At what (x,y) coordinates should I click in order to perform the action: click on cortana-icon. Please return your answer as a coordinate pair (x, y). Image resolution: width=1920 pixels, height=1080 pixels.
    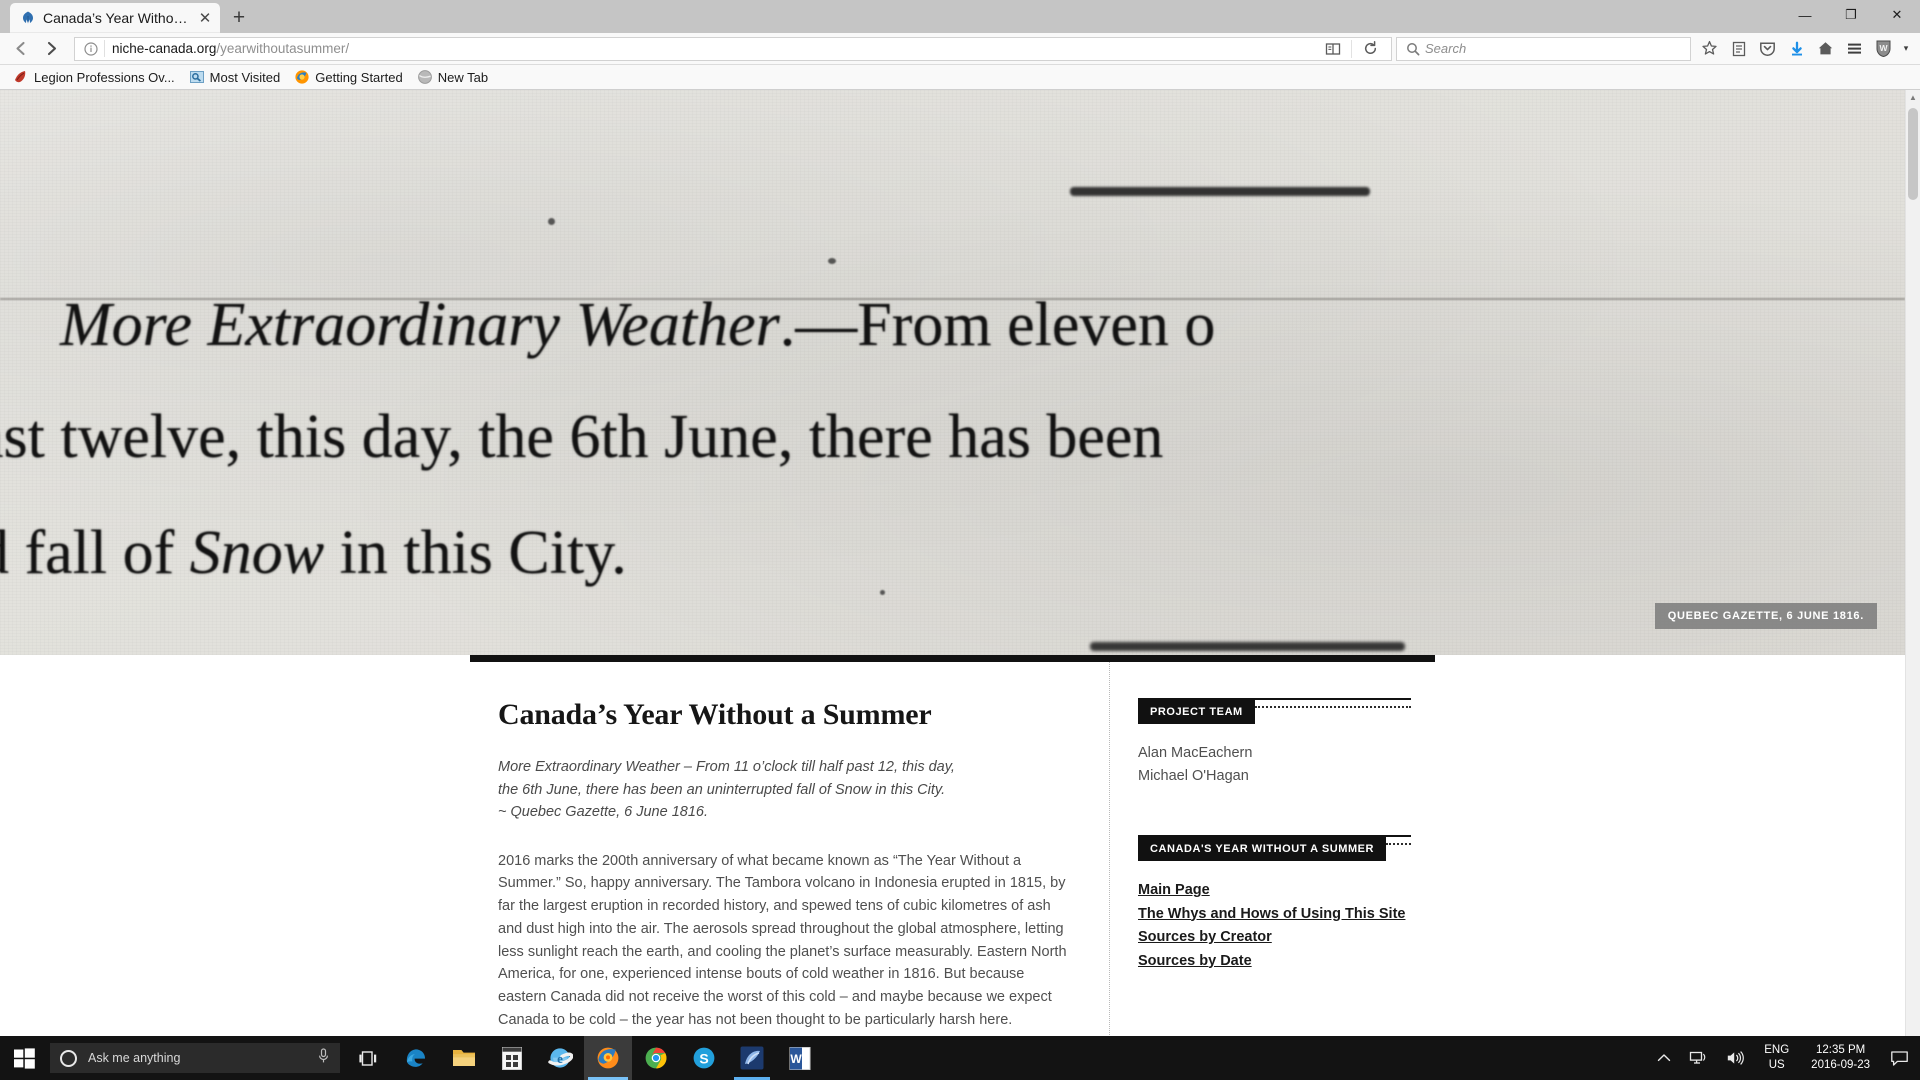
    Looking at the image, I should click on (68, 1058).